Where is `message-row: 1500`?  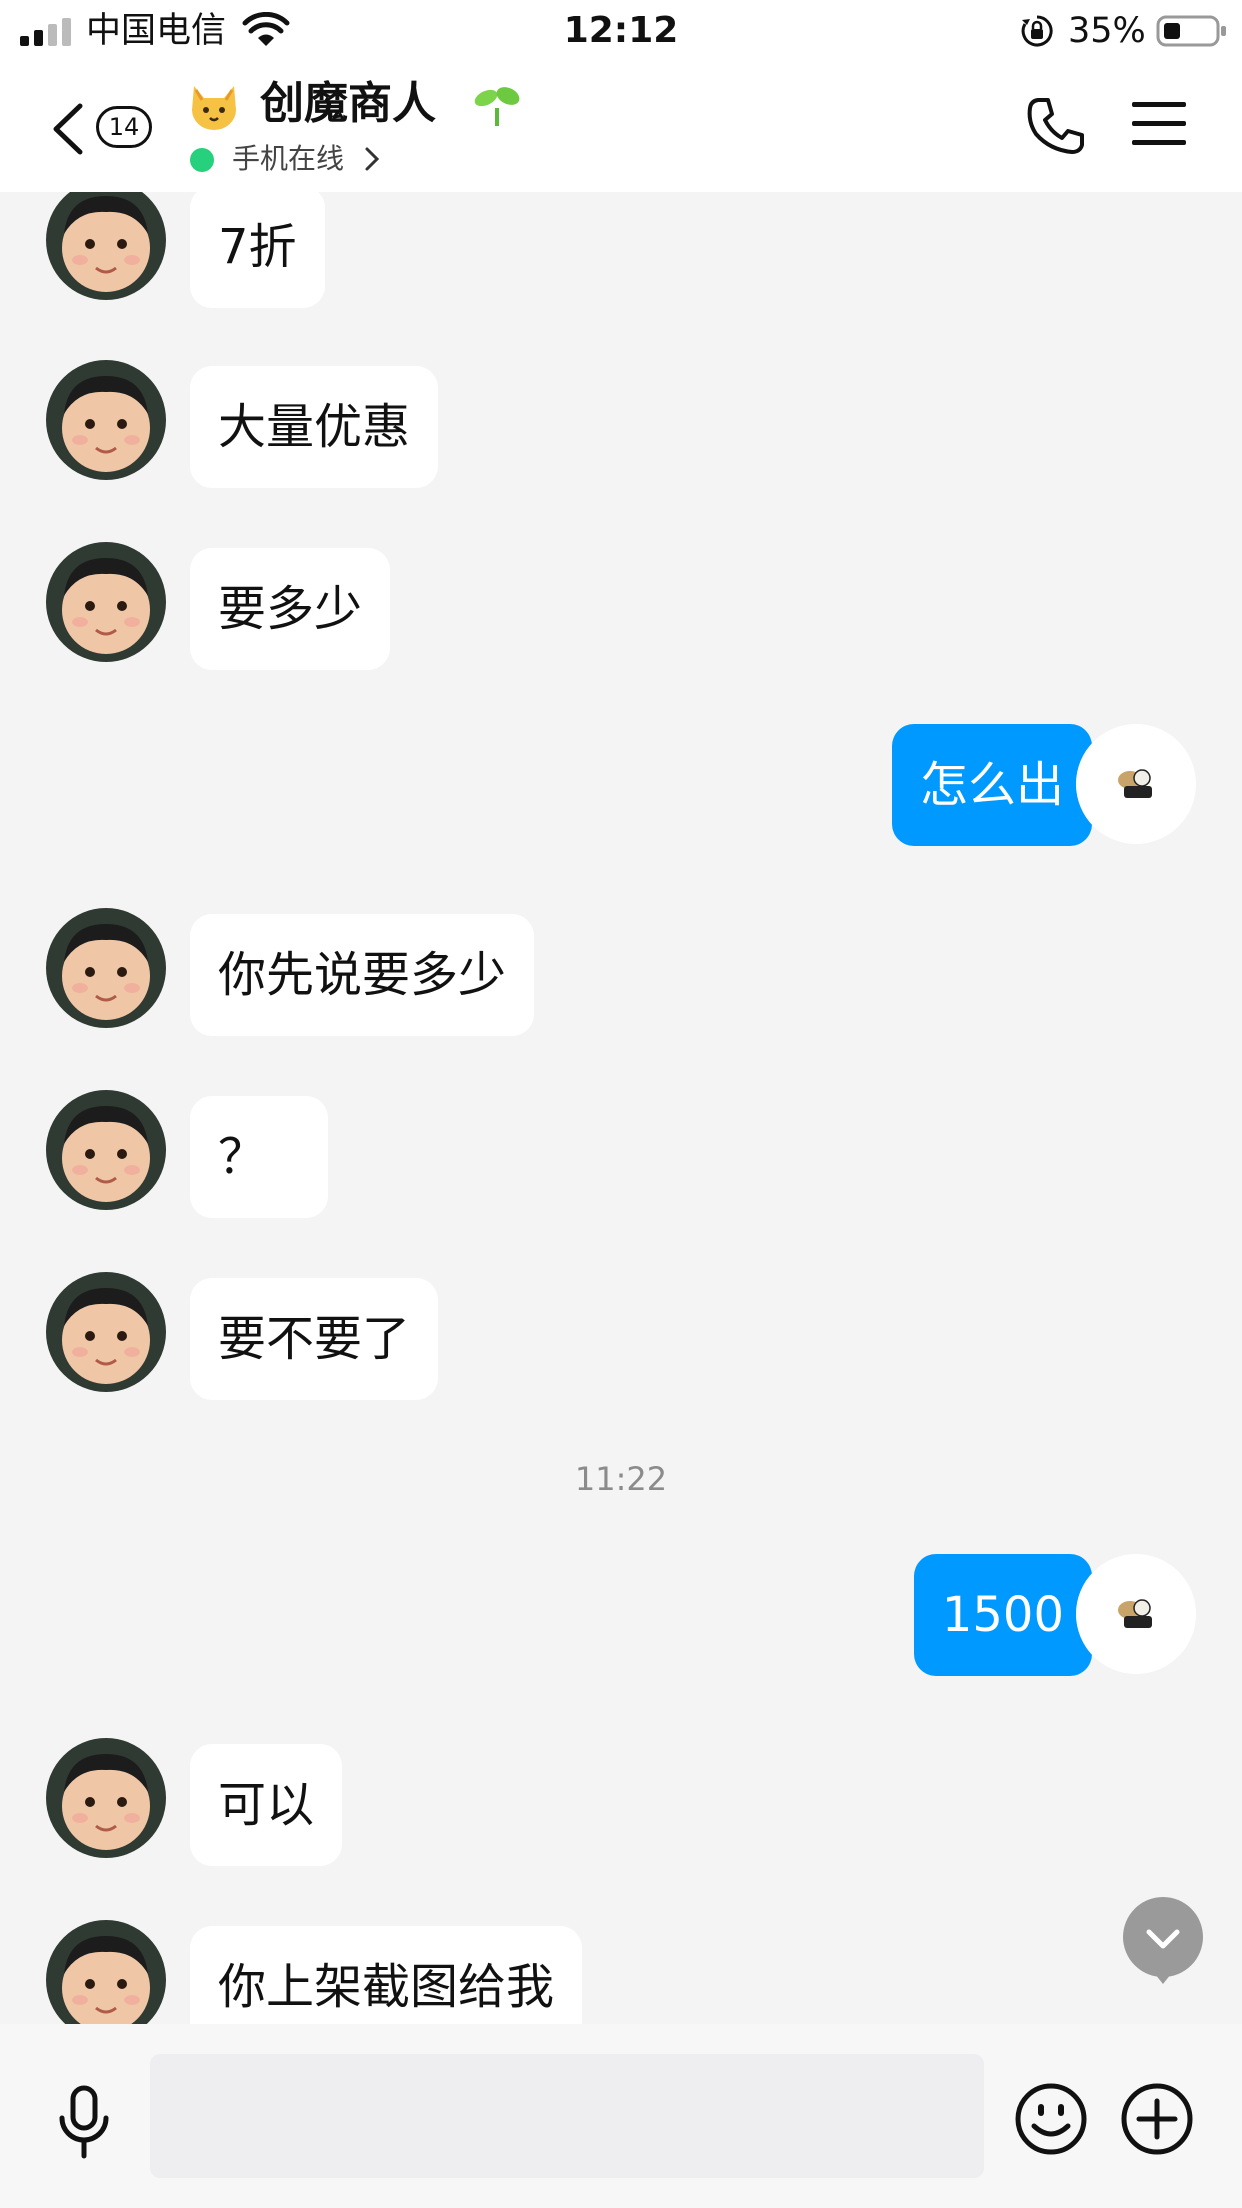
message-row: 1500 is located at coordinates (621, 1612).